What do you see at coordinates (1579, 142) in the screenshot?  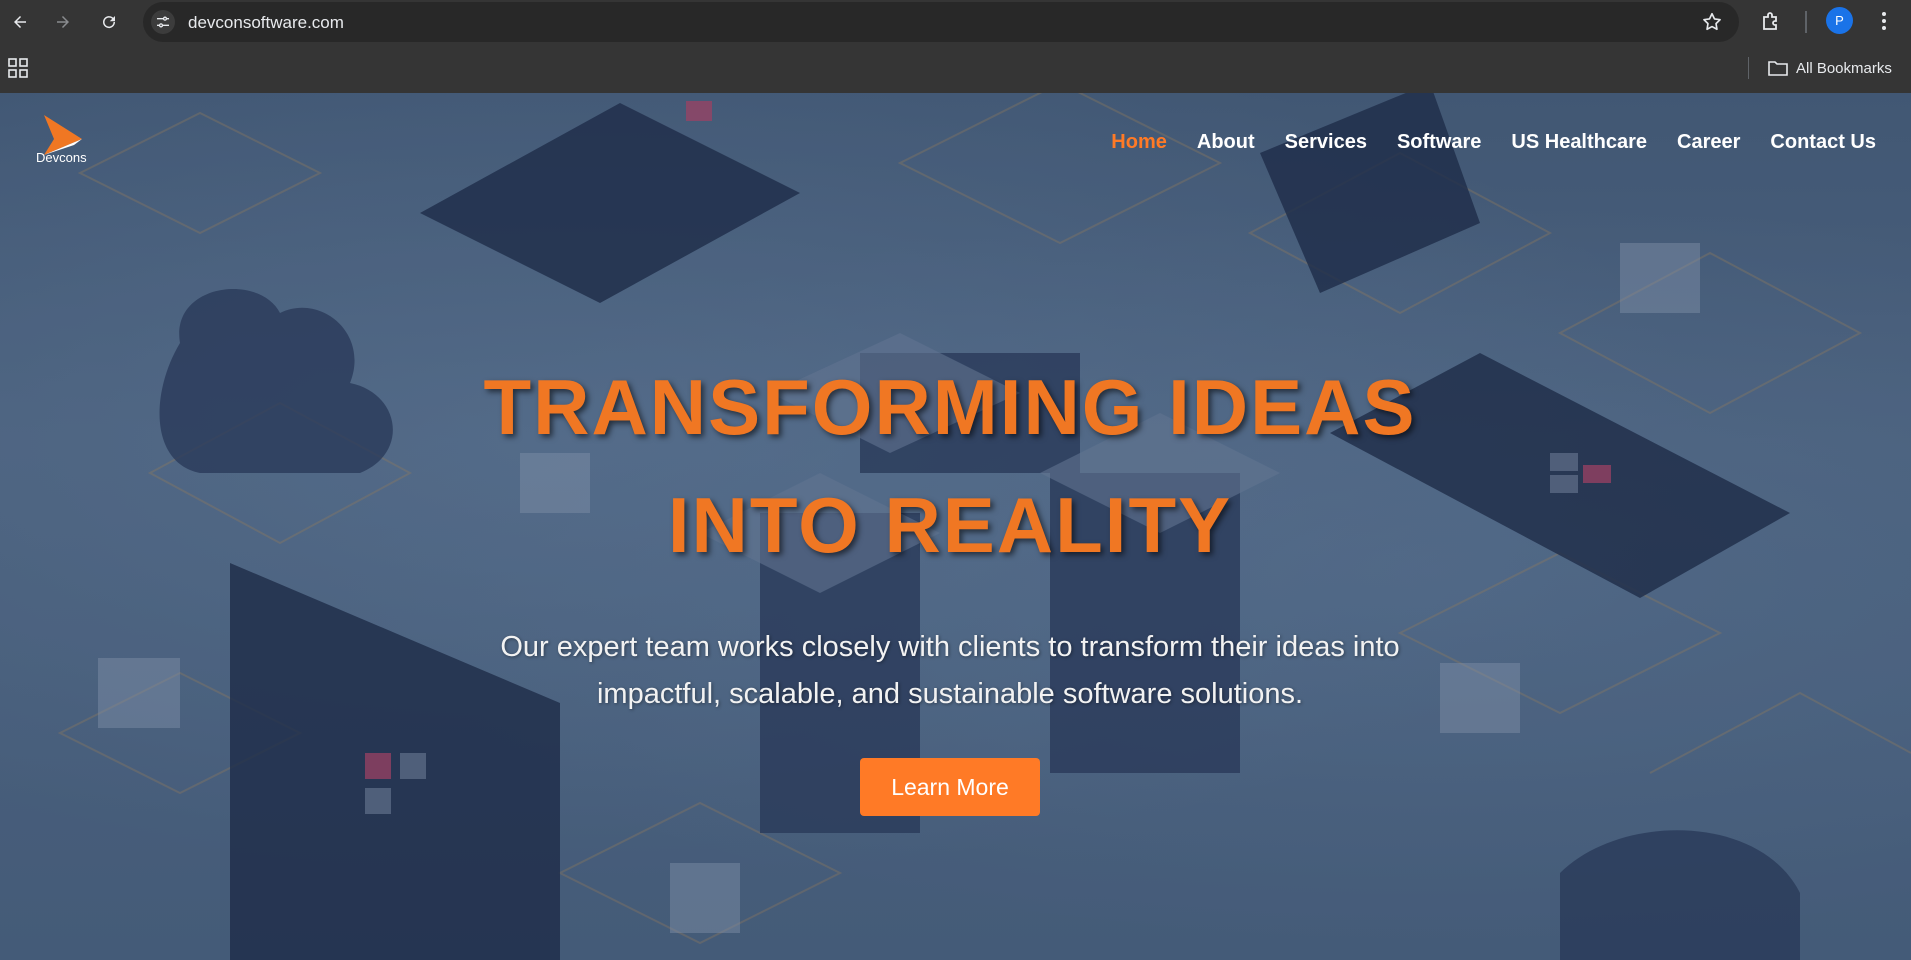 I see `nav-us-healthcare: US Healthcare` at bounding box center [1579, 142].